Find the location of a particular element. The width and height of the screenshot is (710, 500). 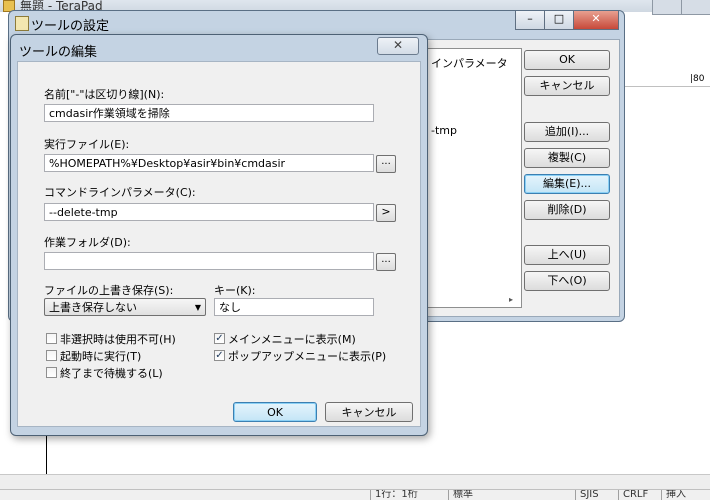

checkbox-run-at-startup-label: 起動時に実行(T) is located at coordinates (100, 356).